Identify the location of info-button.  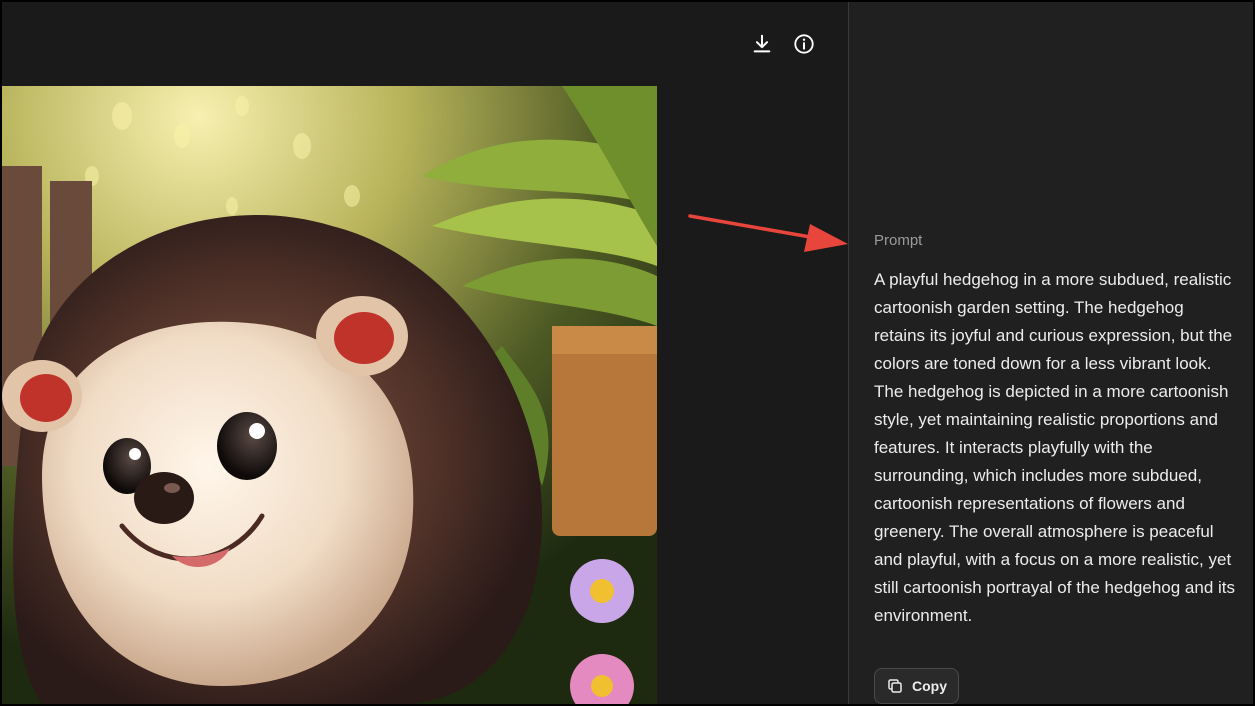
(804, 44).